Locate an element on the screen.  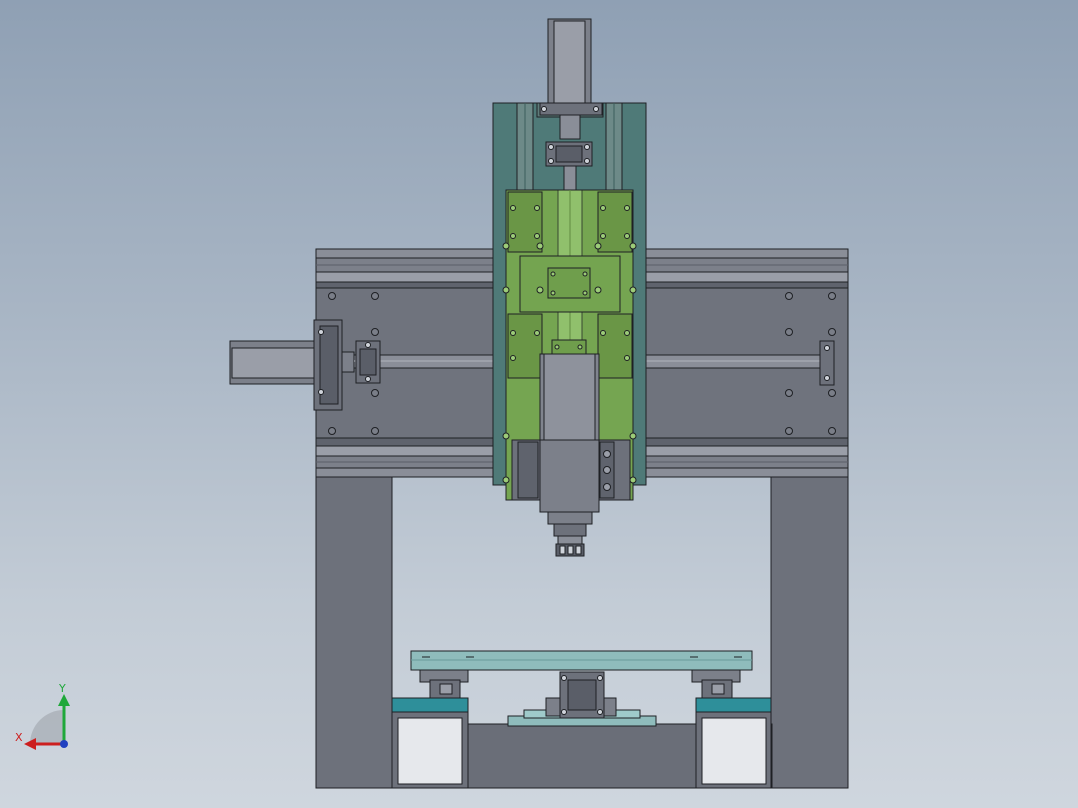
z-axis-dot is located at coordinates (64, 744).